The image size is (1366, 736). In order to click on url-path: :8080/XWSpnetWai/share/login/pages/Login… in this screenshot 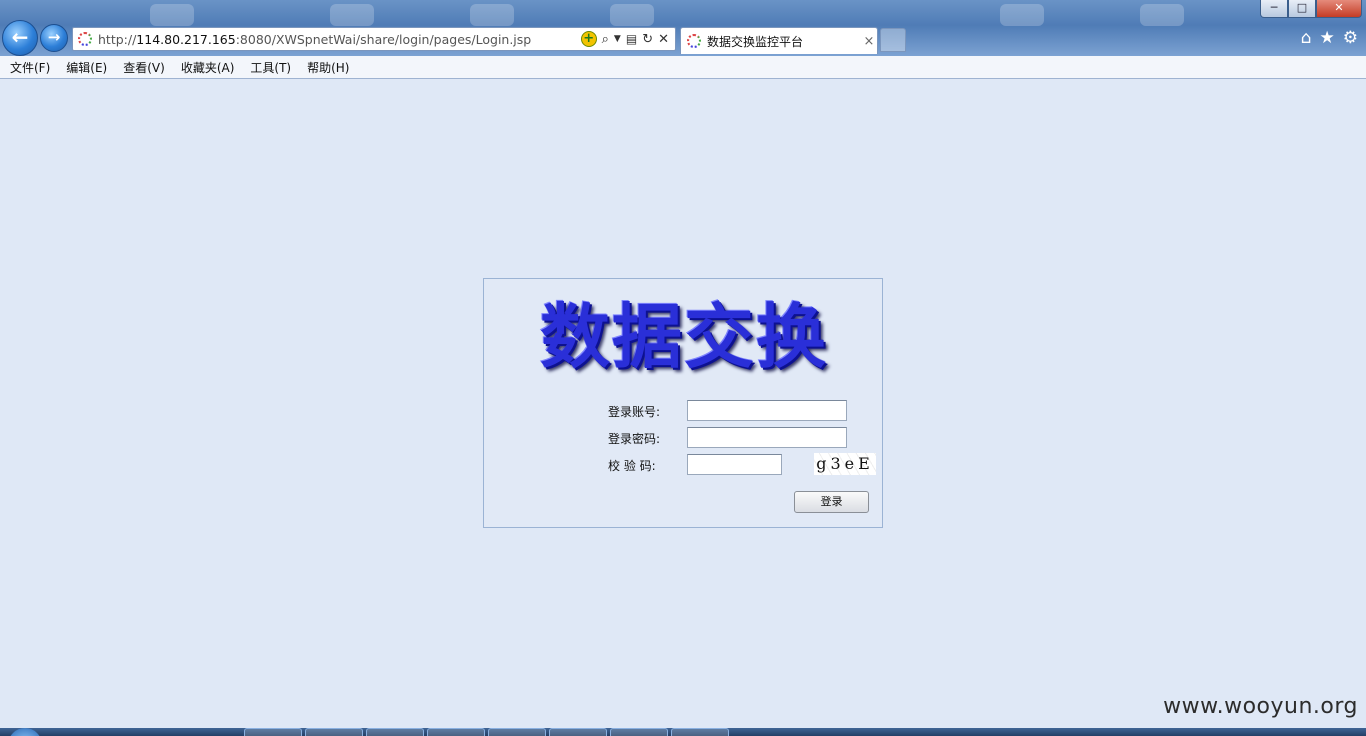, I will do `click(383, 39)`.